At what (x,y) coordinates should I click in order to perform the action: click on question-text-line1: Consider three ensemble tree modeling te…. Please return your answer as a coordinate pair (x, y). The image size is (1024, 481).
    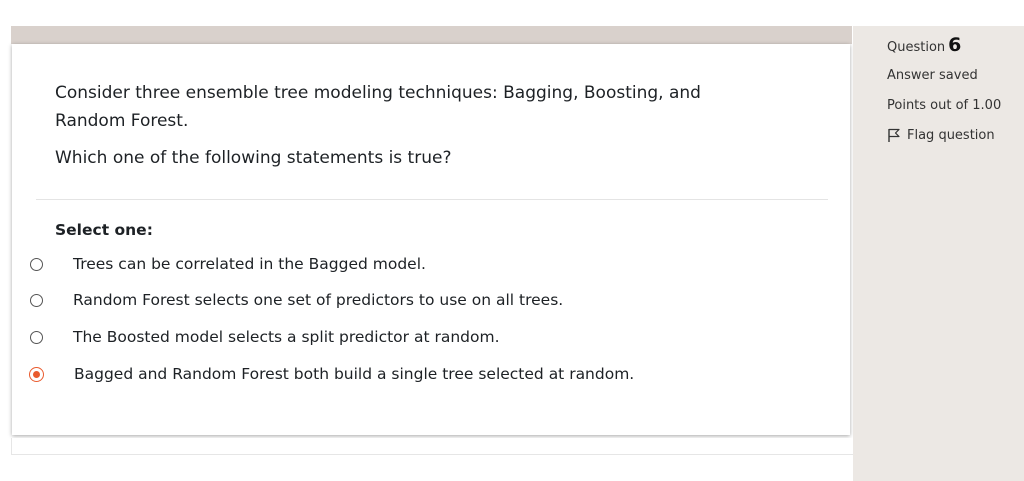
    Looking at the image, I should click on (378, 107).